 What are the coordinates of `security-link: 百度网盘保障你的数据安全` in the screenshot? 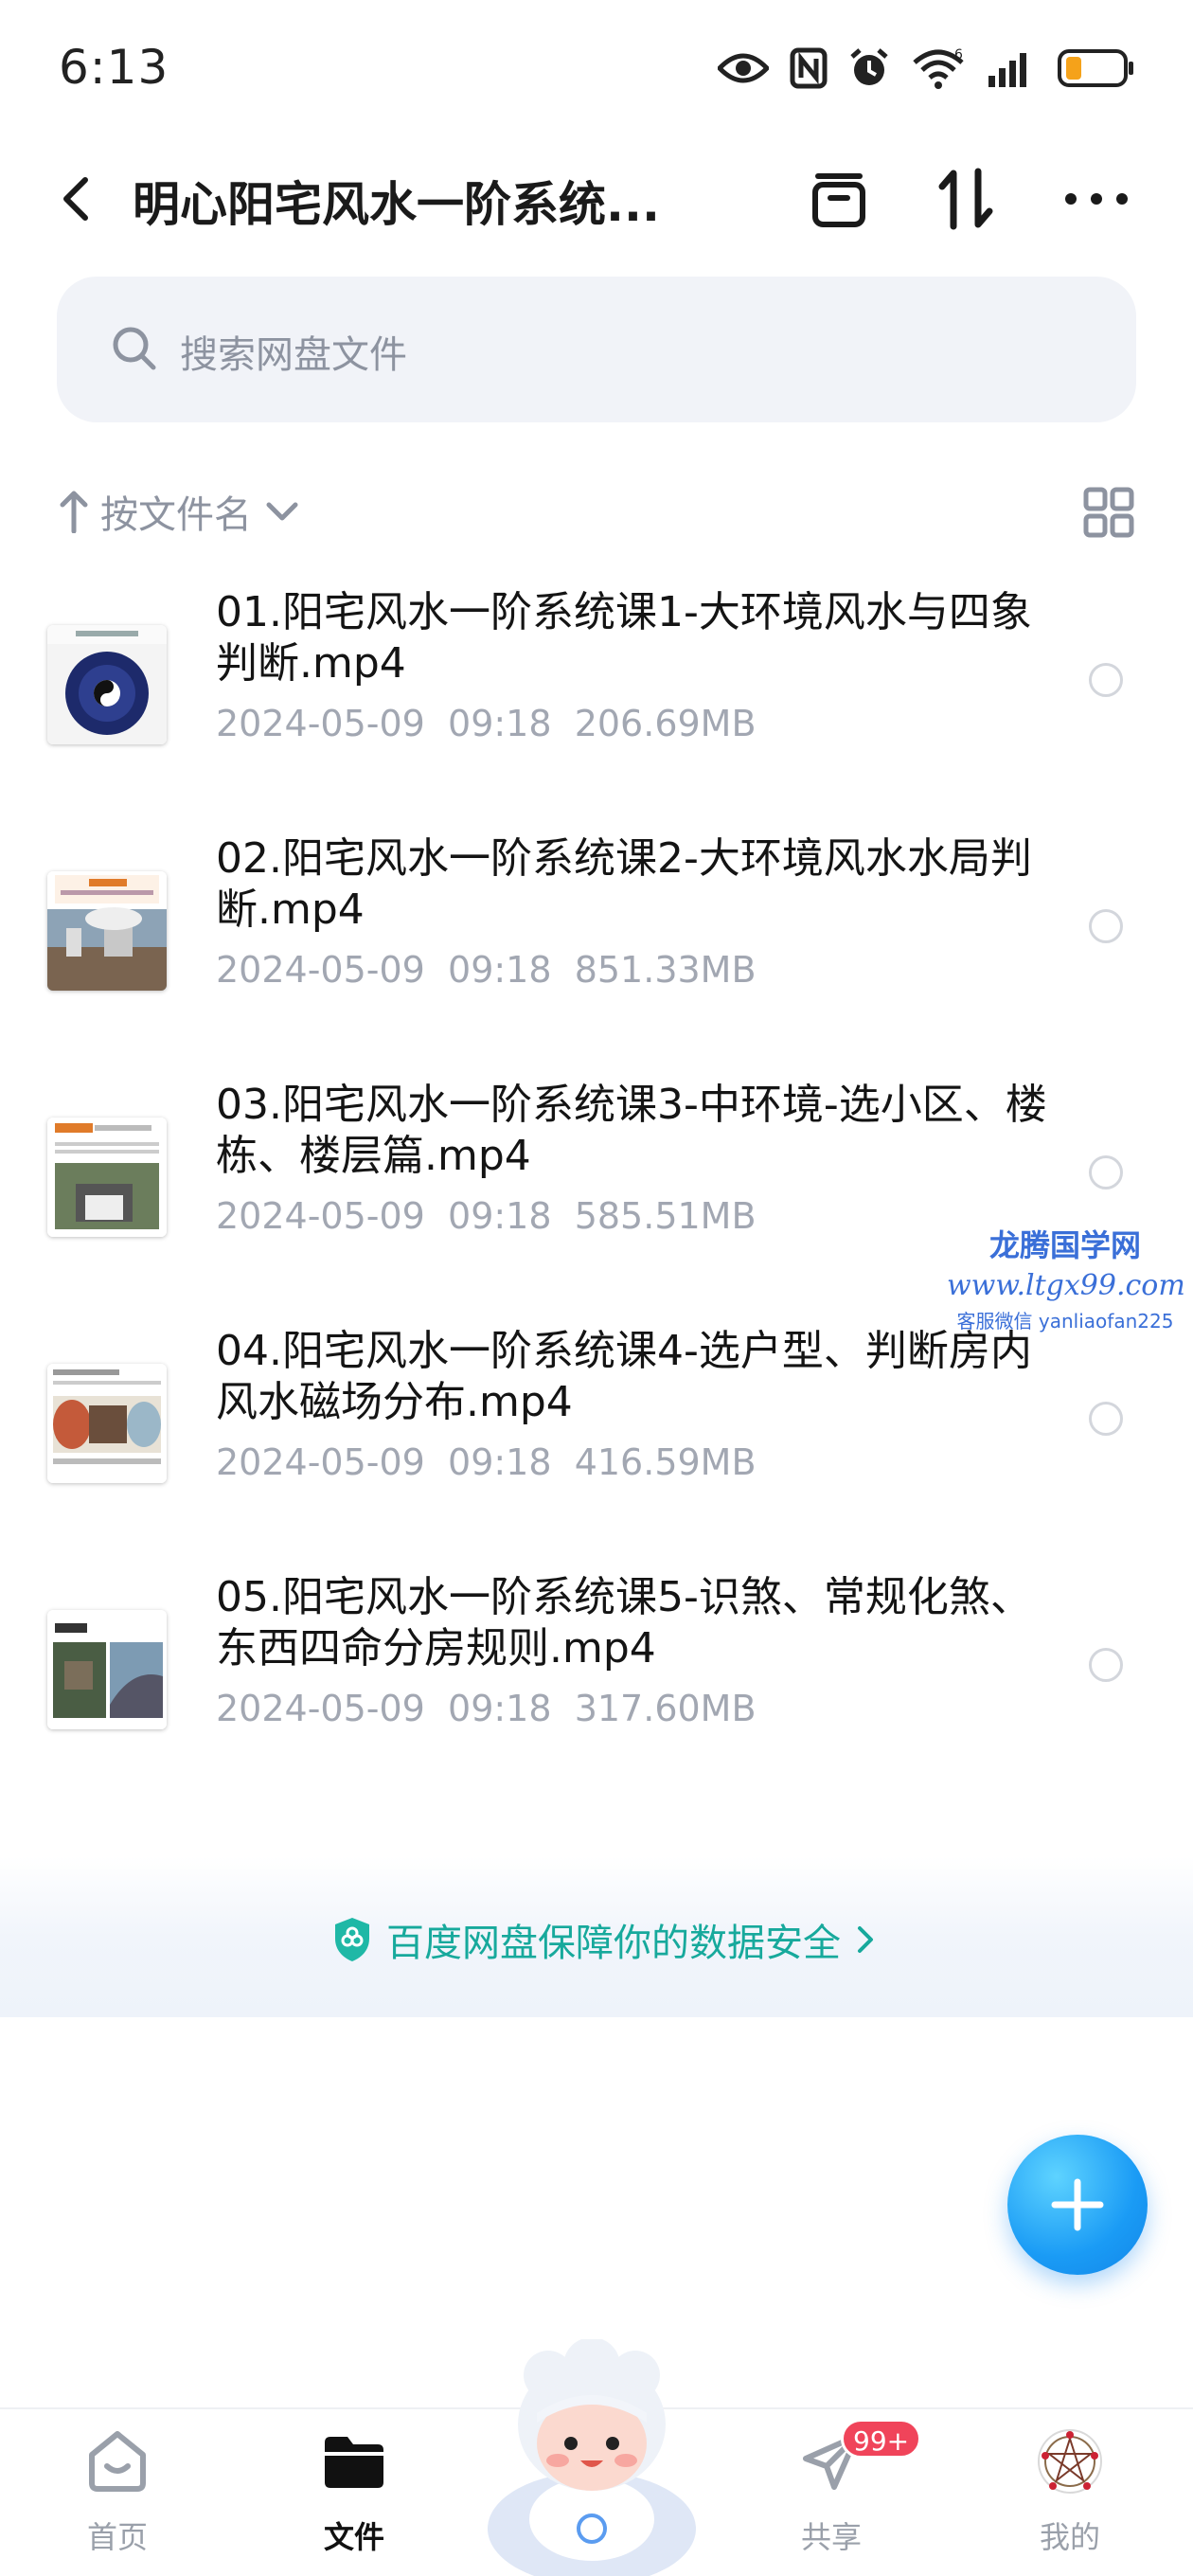 It's located at (604, 1939).